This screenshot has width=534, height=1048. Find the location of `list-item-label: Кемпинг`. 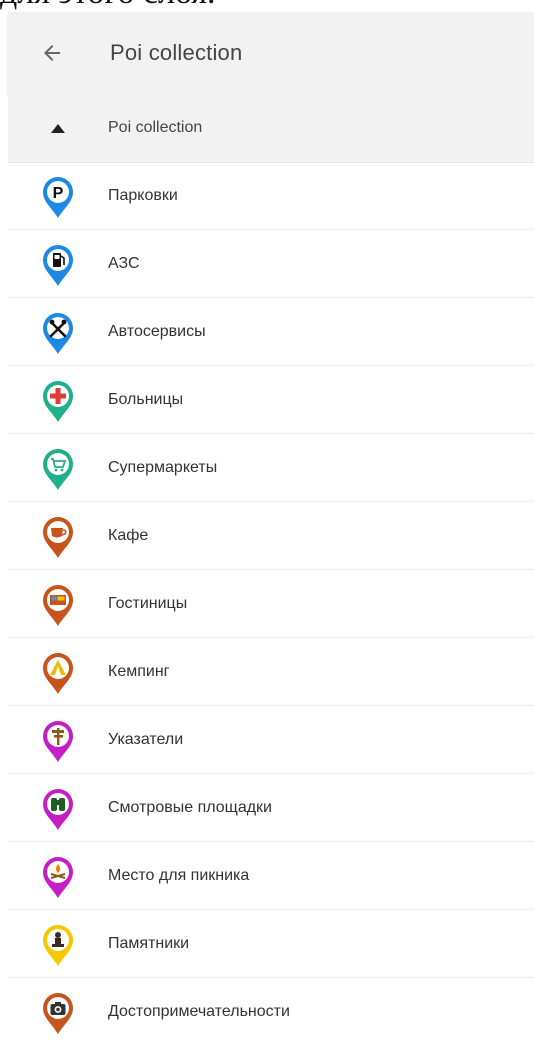

list-item-label: Кемпинг is located at coordinates (139, 671).